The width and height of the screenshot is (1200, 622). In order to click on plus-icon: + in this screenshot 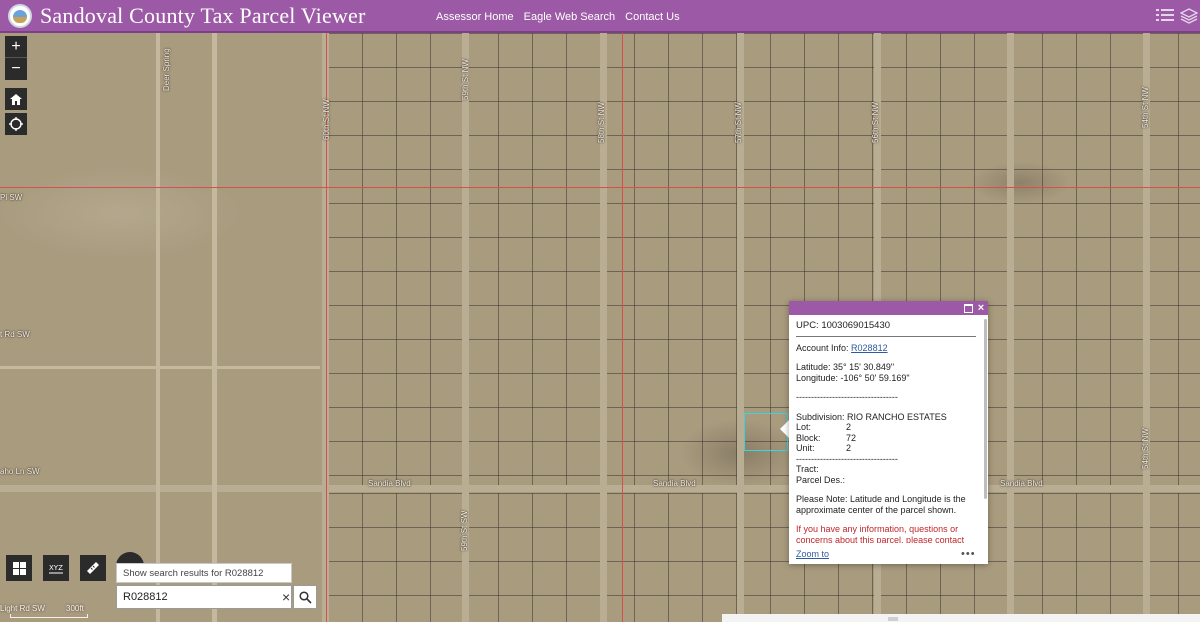, I will do `click(16, 46)`.